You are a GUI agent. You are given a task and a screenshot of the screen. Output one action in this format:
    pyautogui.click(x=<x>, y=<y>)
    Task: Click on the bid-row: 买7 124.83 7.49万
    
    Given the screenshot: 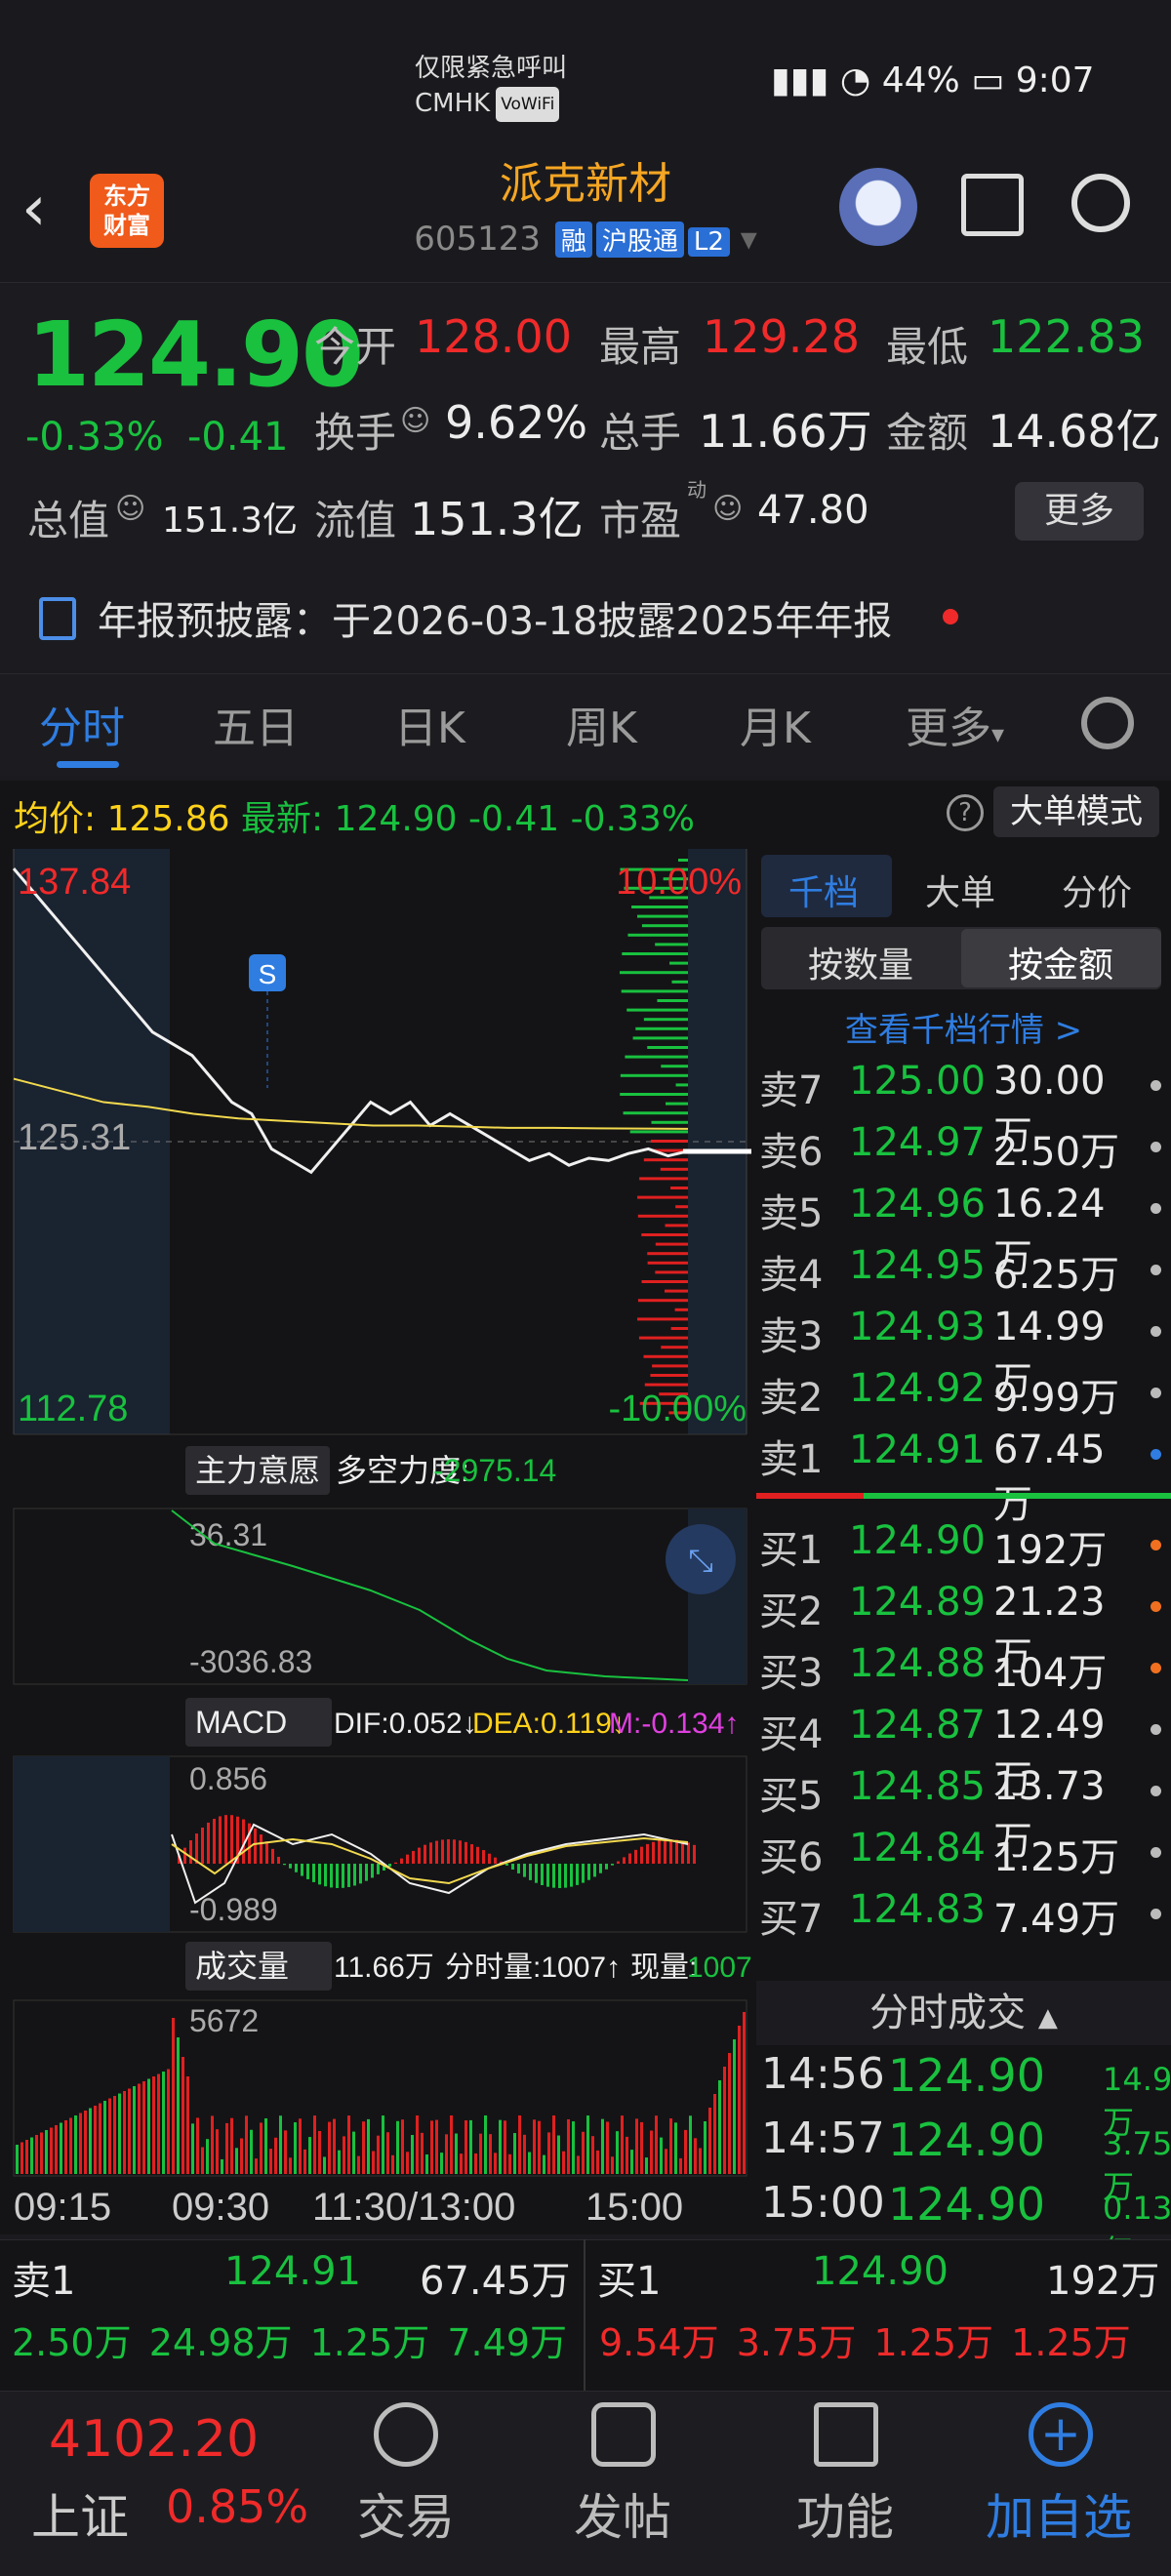 What is the action you would take?
    pyautogui.click(x=965, y=1918)
    